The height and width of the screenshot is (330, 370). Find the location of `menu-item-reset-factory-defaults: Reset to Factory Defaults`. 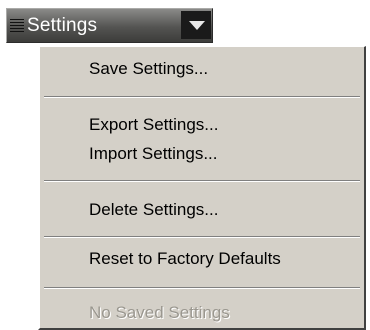

menu-item-reset-factory-defaults: Reset to Factory Defaults is located at coordinates (185, 259).